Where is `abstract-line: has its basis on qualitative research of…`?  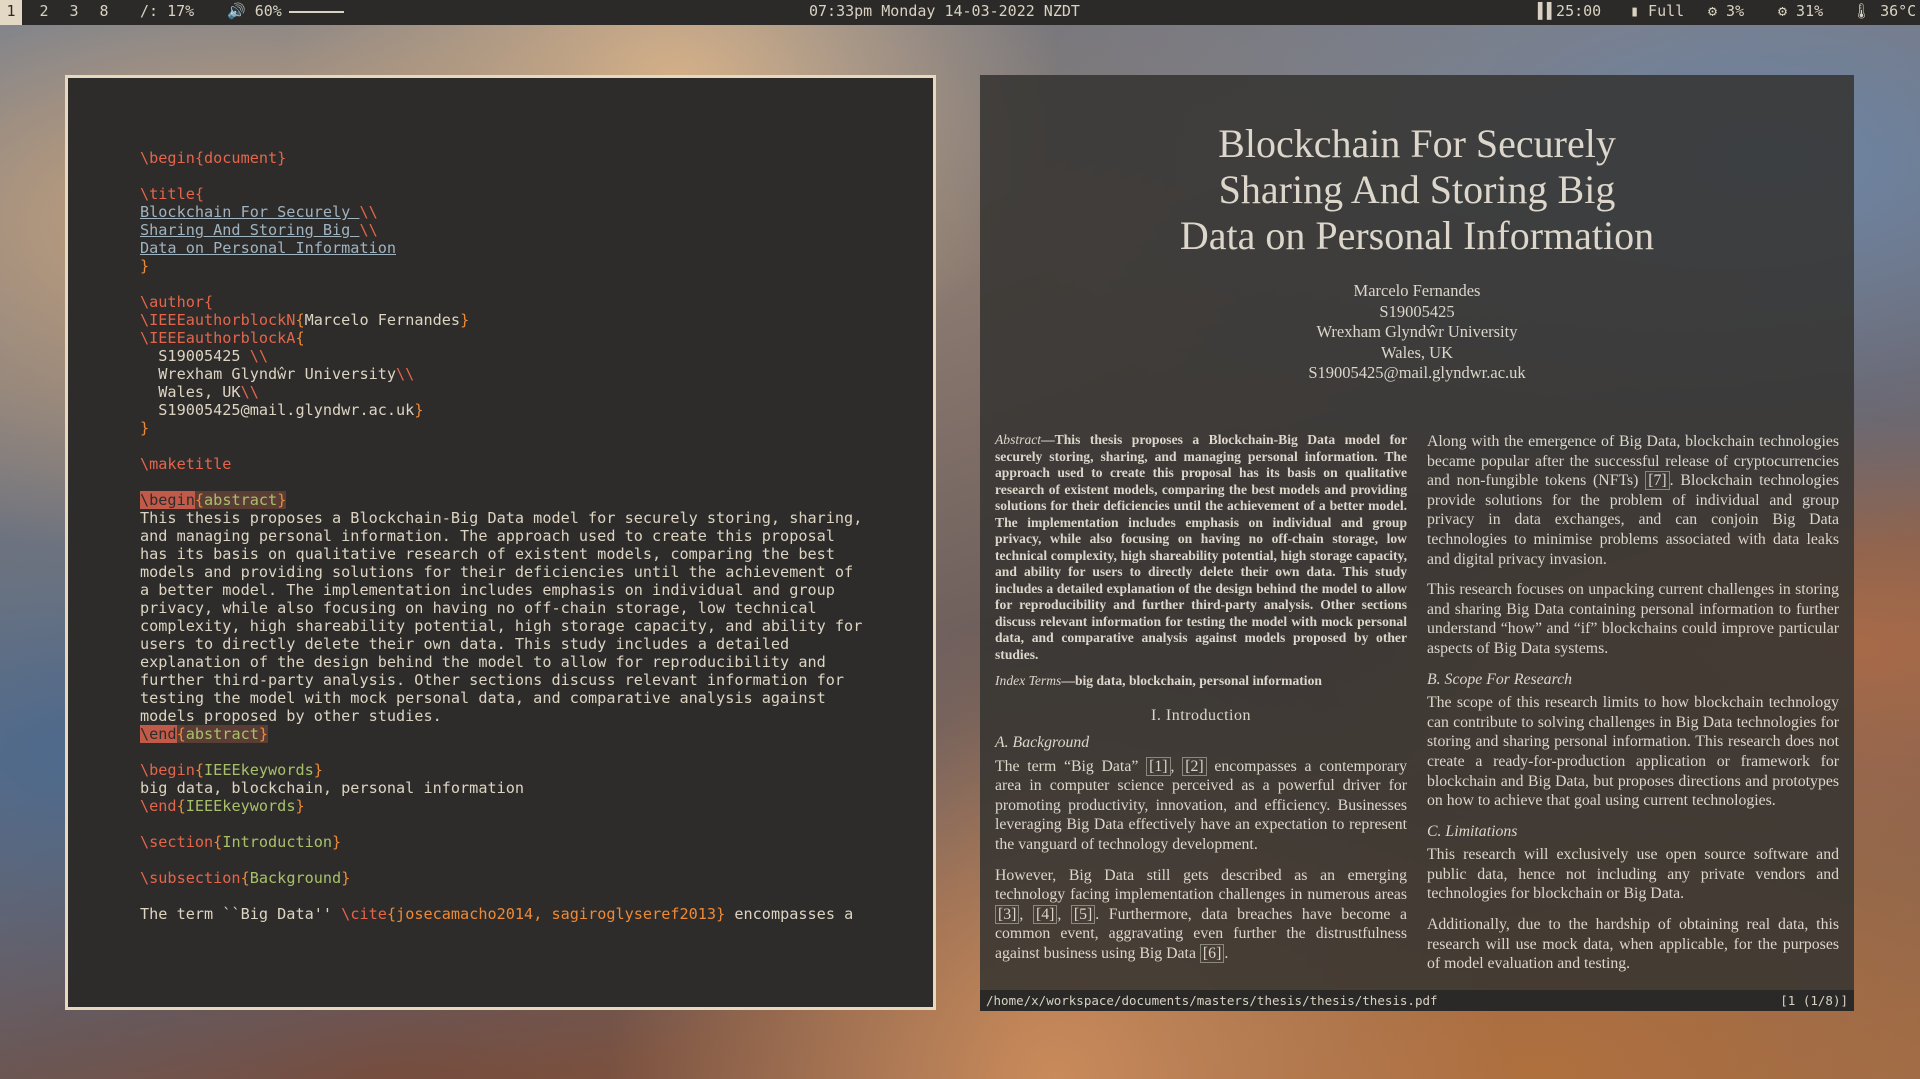 abstract-line: has its basis on qualitative research of… is located at coordinates (487, 554).